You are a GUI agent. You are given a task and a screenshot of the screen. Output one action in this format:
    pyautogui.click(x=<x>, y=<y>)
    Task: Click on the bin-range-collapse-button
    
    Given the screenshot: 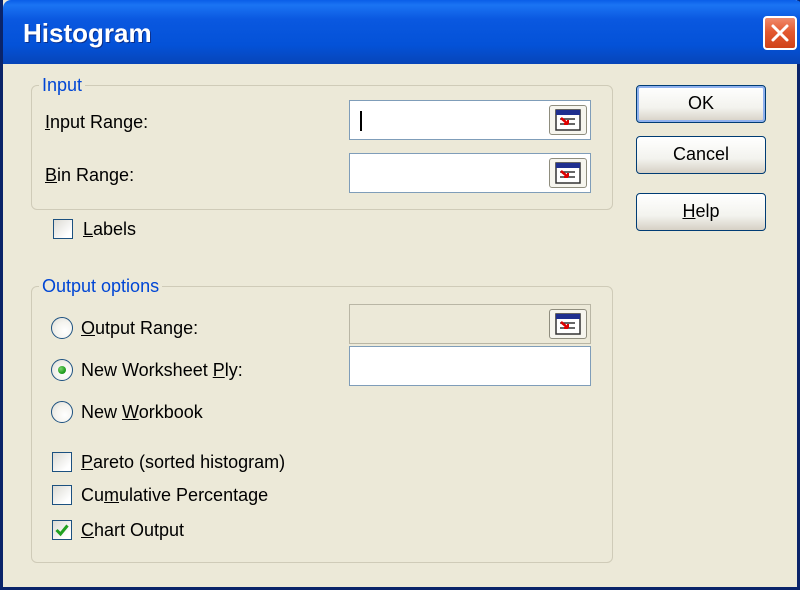 What is the action you would take?
    pyautogui.click(x=568, y=173)
    